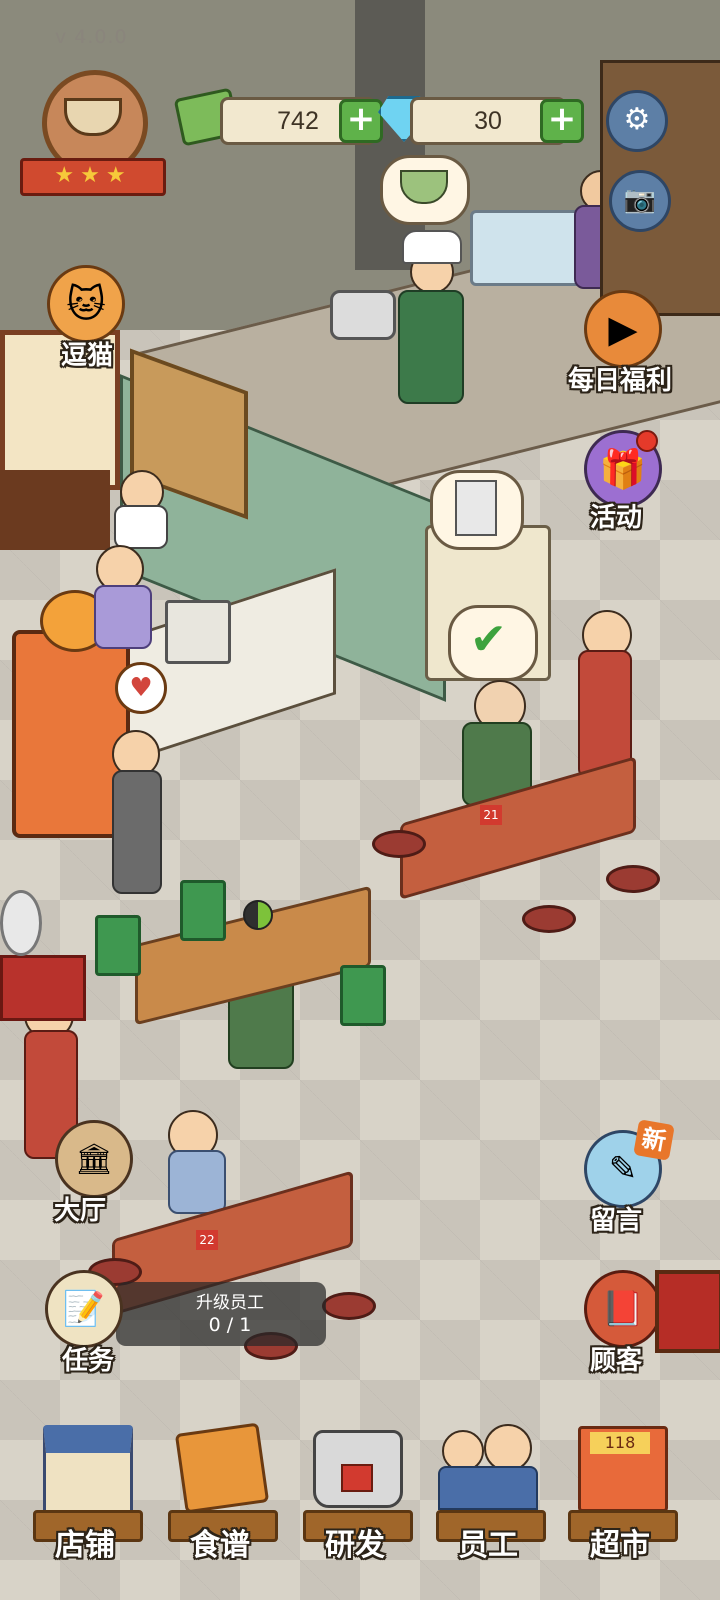 Image resolution: width=720 pixels, height=1600 pixels. What do you see at coordinates (488, 1488) in the screenshot?
I see `staff-bodies` at bounding box center [488, 1488].